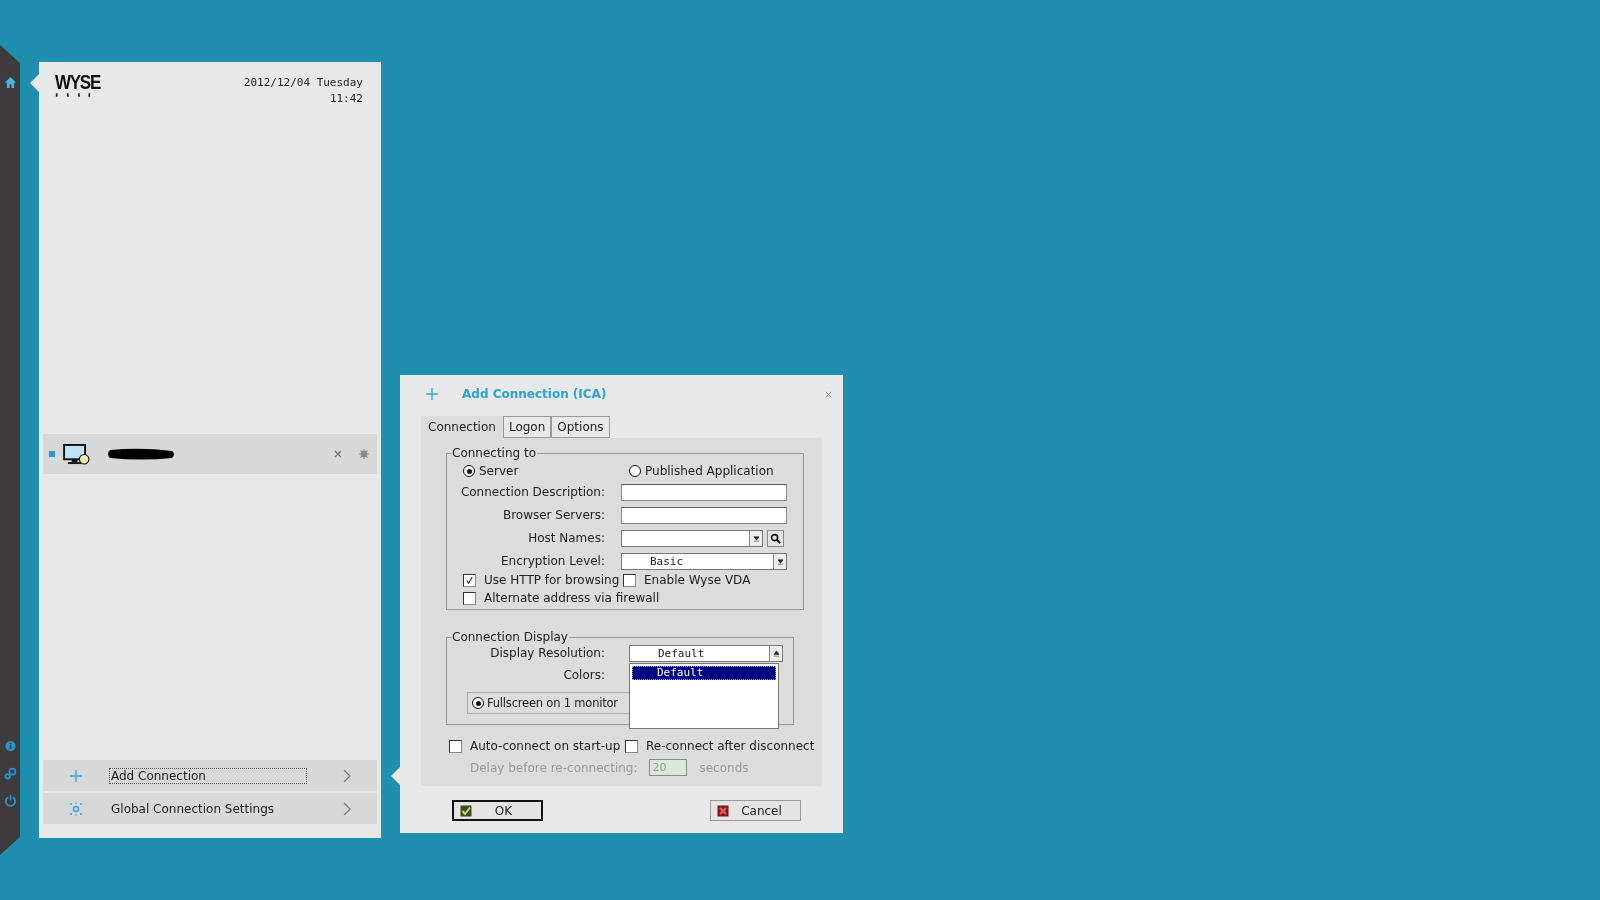 The height and width of the screenshot is (900, 1600). I want to click on combo-box: Default, so click(706, 653).